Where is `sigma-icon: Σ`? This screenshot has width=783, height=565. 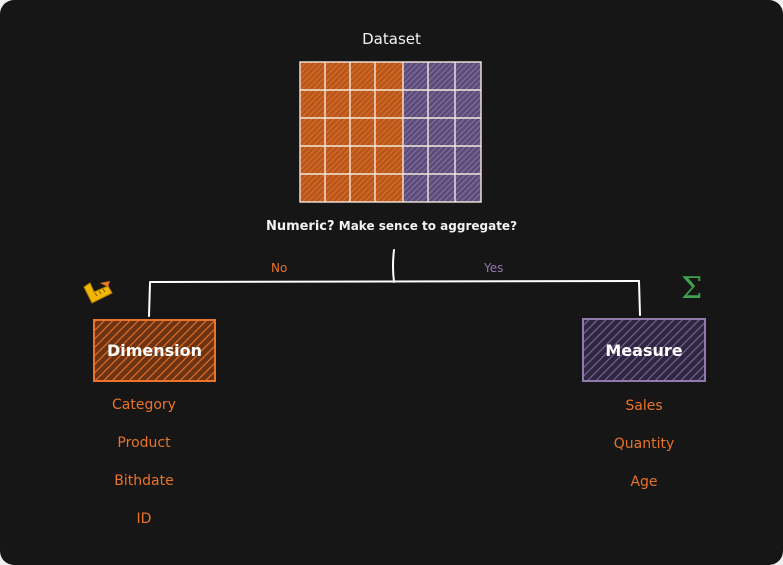 sigma-icon: Σ is located at coordinates (692, 288).